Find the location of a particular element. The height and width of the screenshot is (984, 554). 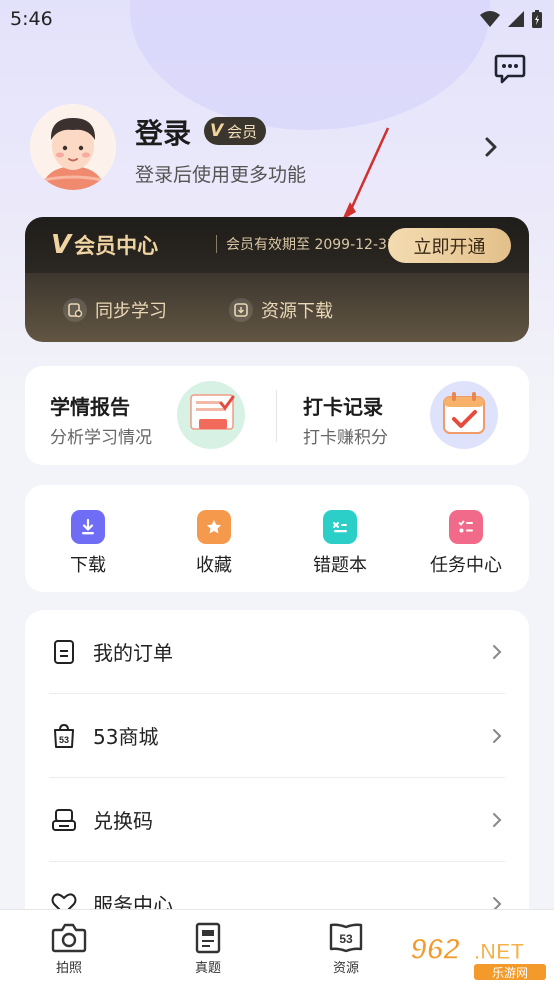

status-icons is located at coordinates (511, 19).